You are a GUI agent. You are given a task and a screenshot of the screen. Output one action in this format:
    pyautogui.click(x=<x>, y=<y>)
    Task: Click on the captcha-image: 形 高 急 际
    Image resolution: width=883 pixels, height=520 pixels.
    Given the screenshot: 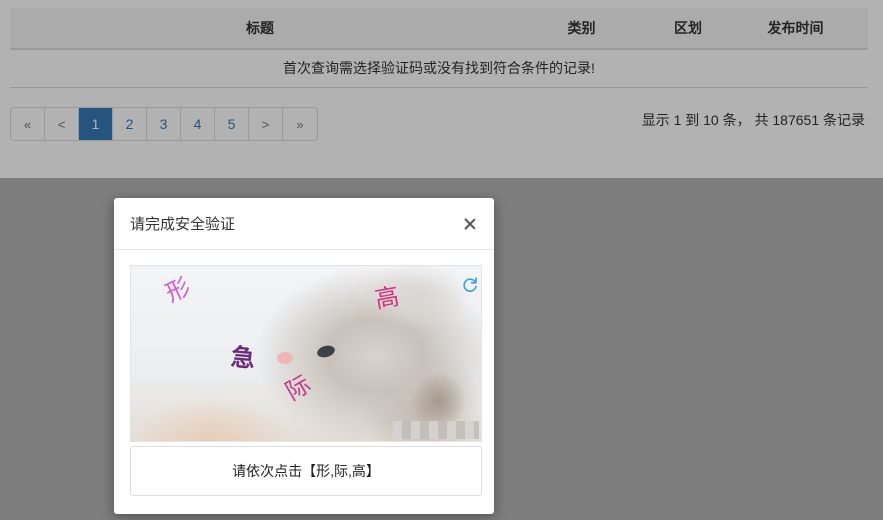 What is the action you would take?
    pyautogui.click(x=306, y=353)
    